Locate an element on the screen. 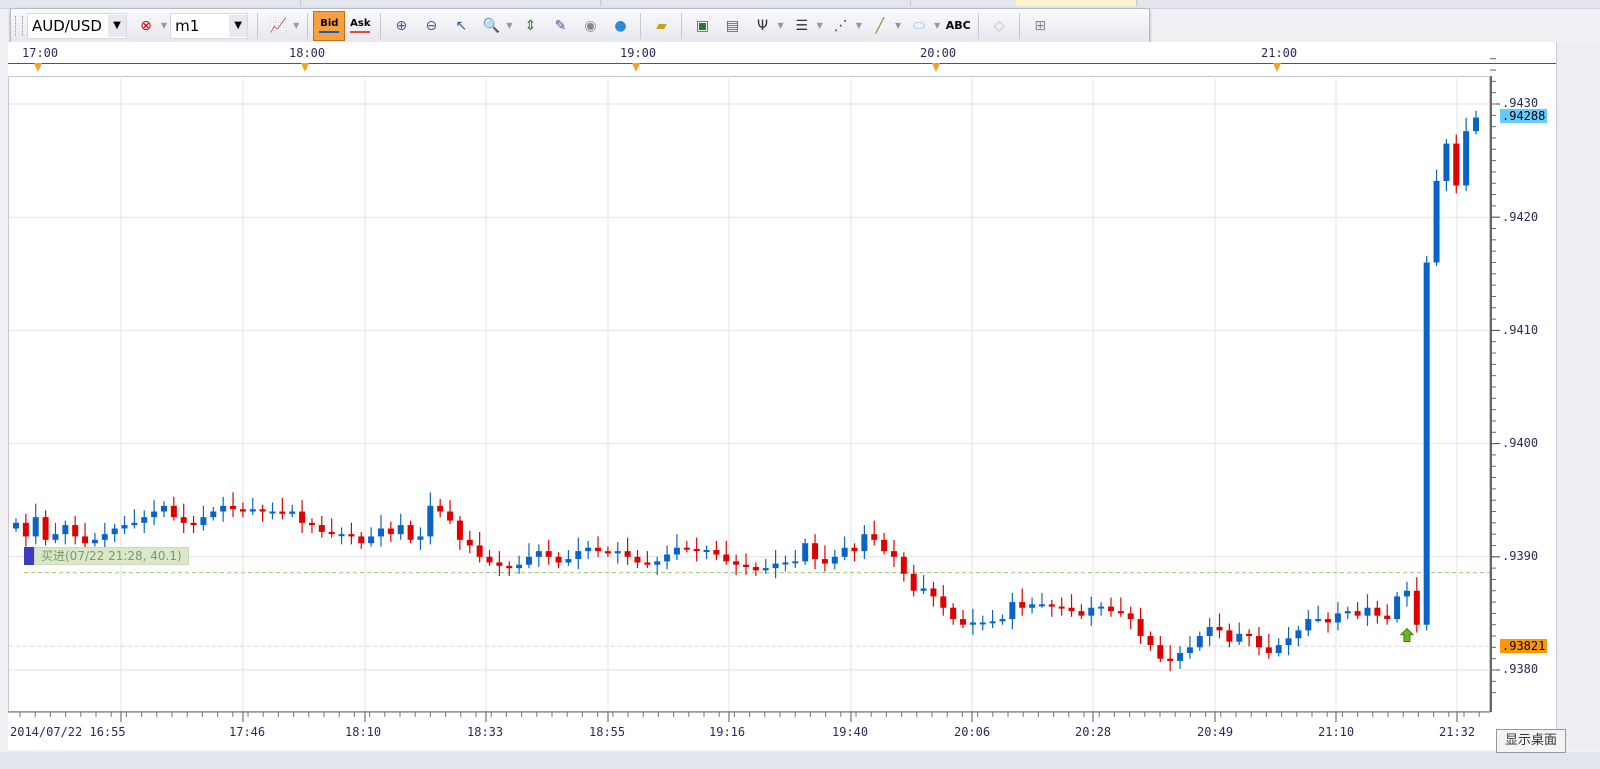  x-tick-label: 19:40 is located at coordinates (850, 732).